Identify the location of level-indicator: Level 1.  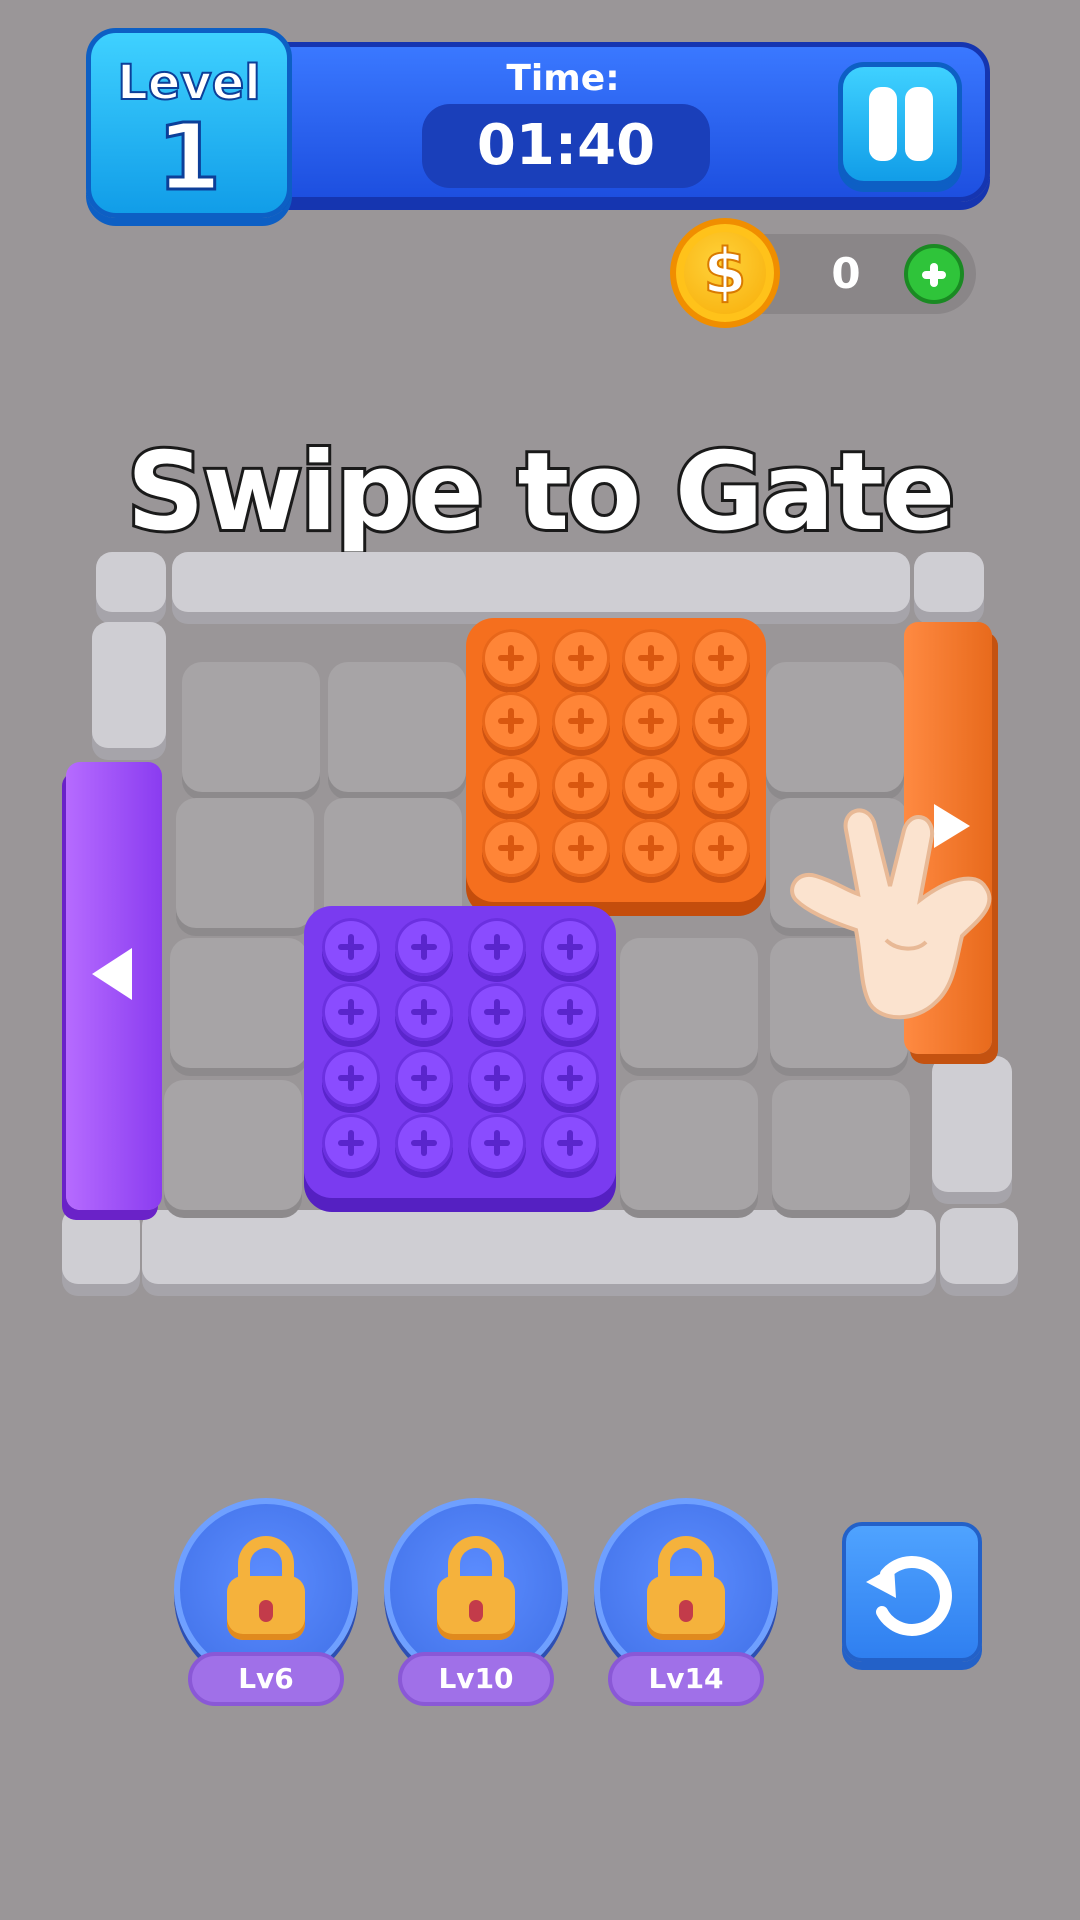
(189, 123).